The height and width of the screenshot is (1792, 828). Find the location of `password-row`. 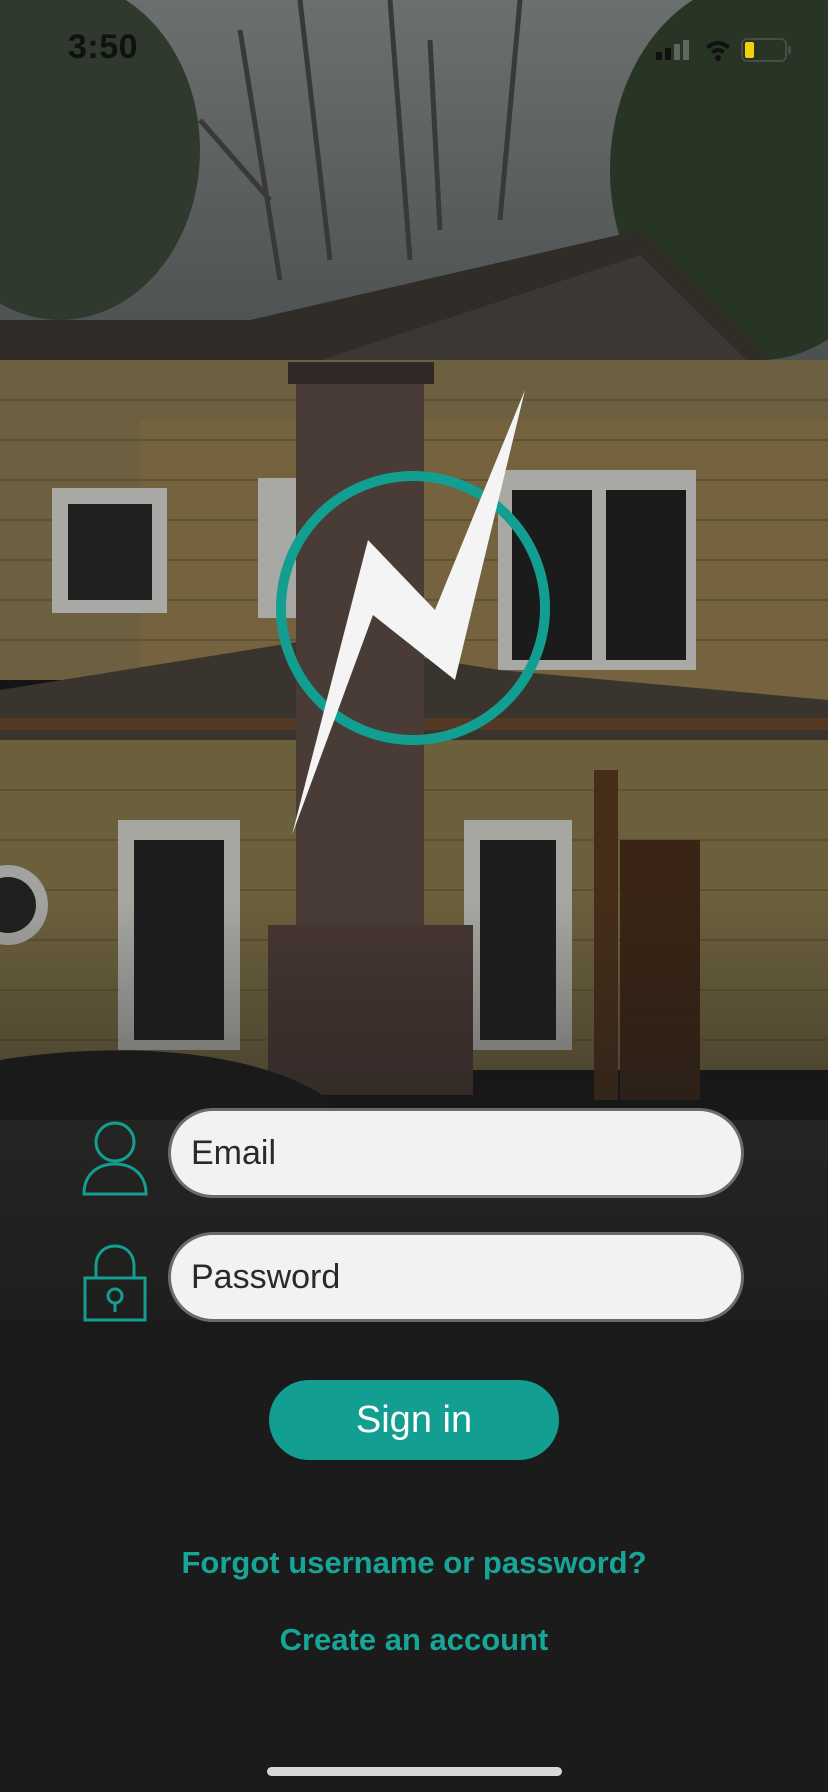

password-row is located at coordinates (415, 1279).